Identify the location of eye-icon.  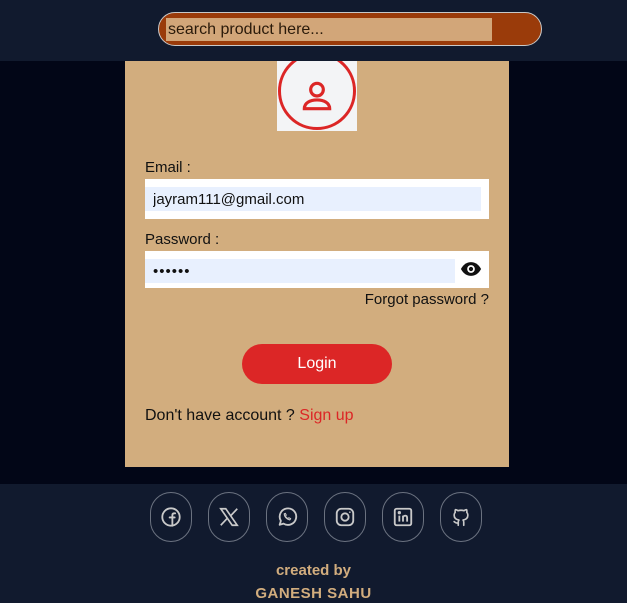
(471, 269).